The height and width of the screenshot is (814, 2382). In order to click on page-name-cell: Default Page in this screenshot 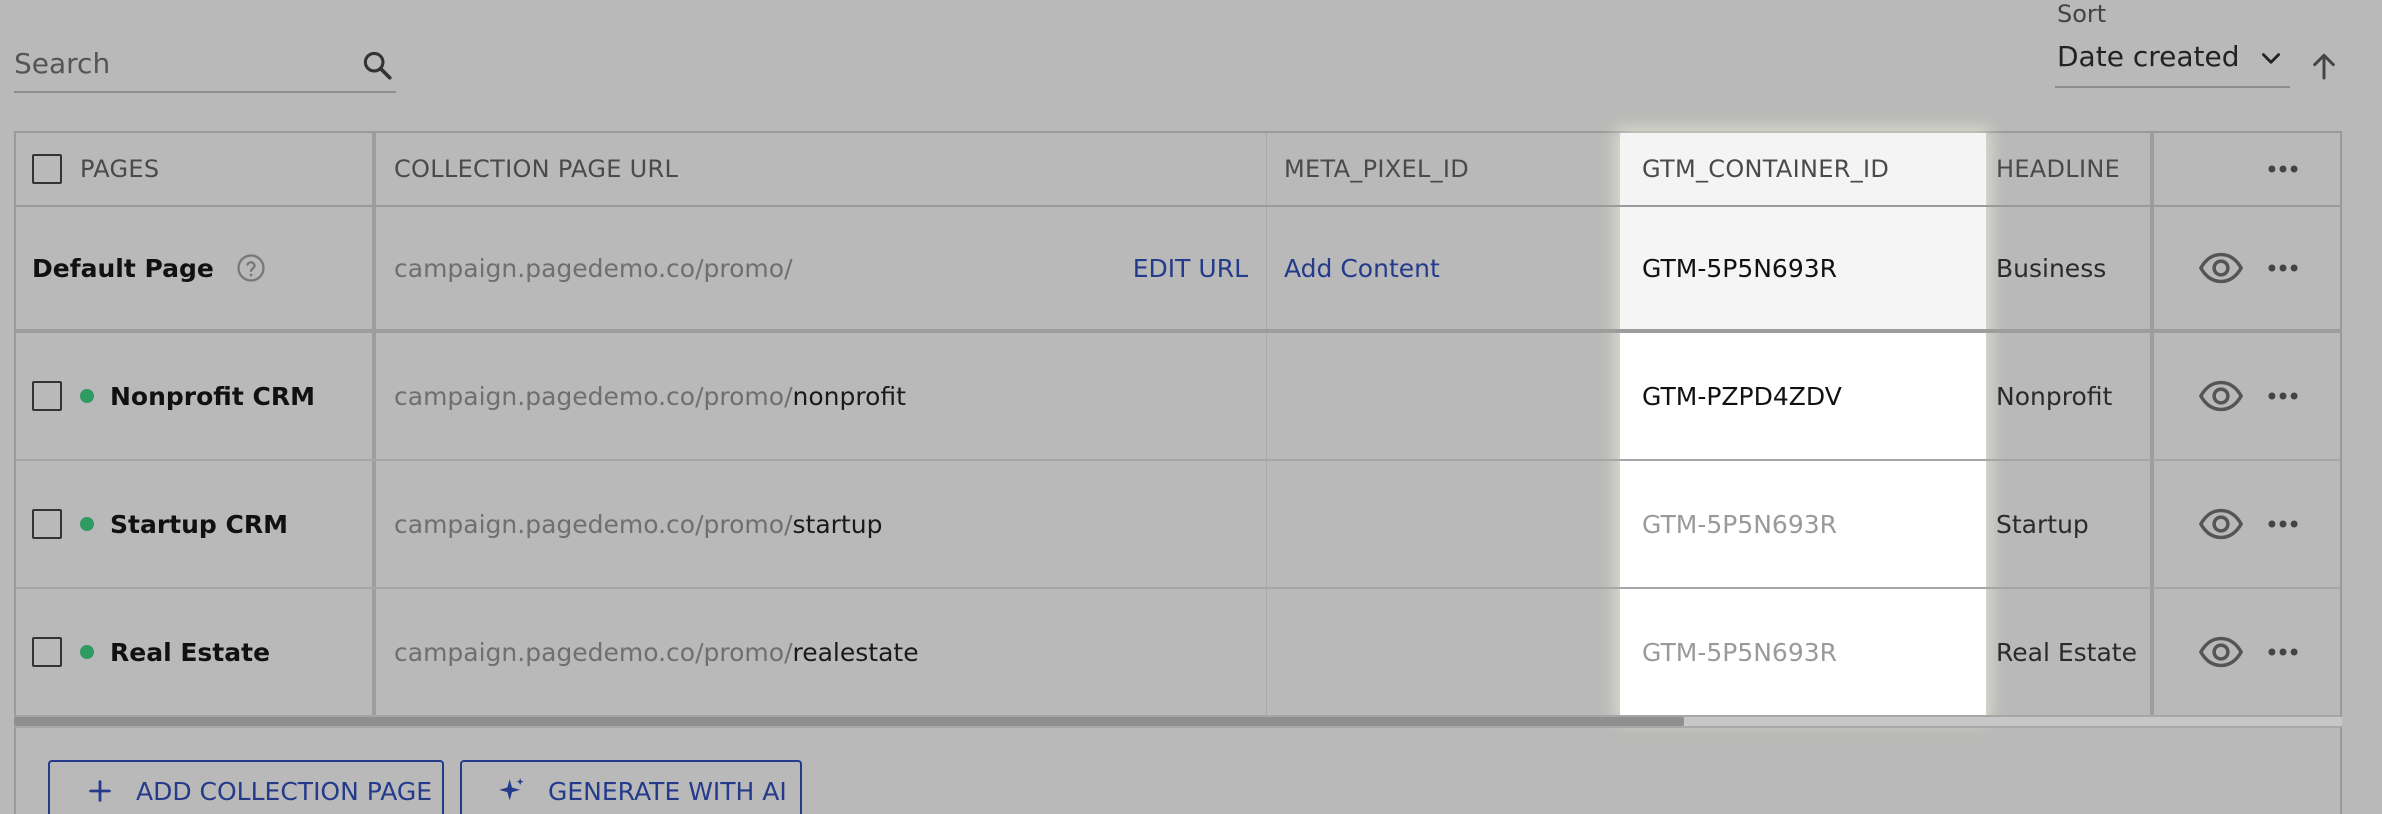, I will do `click(195, 268)`.